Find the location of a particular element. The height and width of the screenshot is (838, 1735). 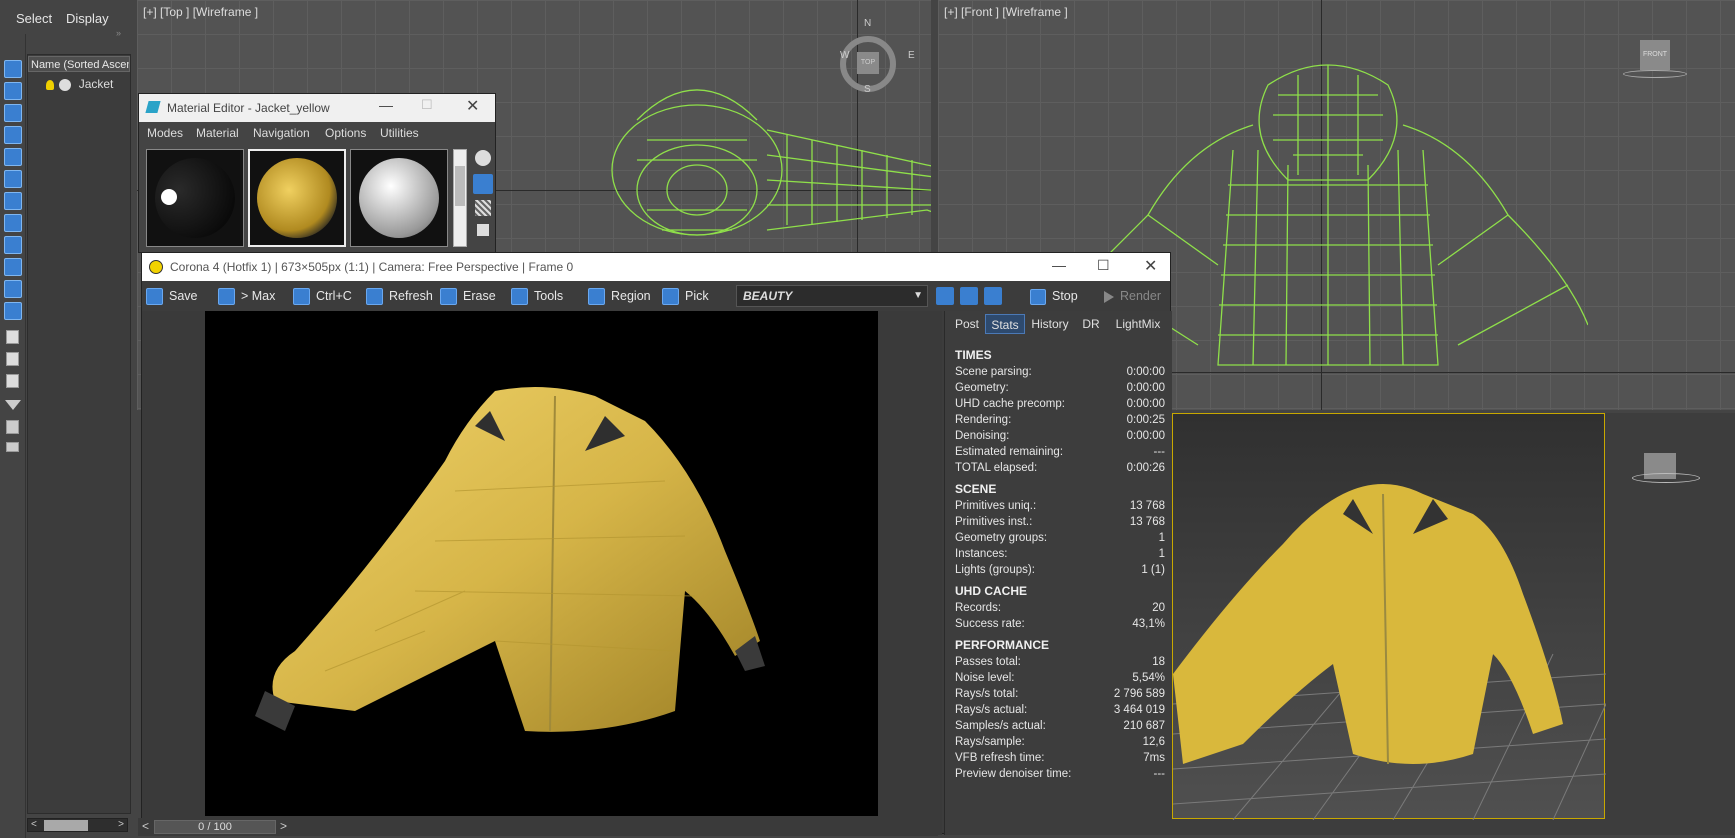

tab-display: Display is located at coordinates (87, 18).